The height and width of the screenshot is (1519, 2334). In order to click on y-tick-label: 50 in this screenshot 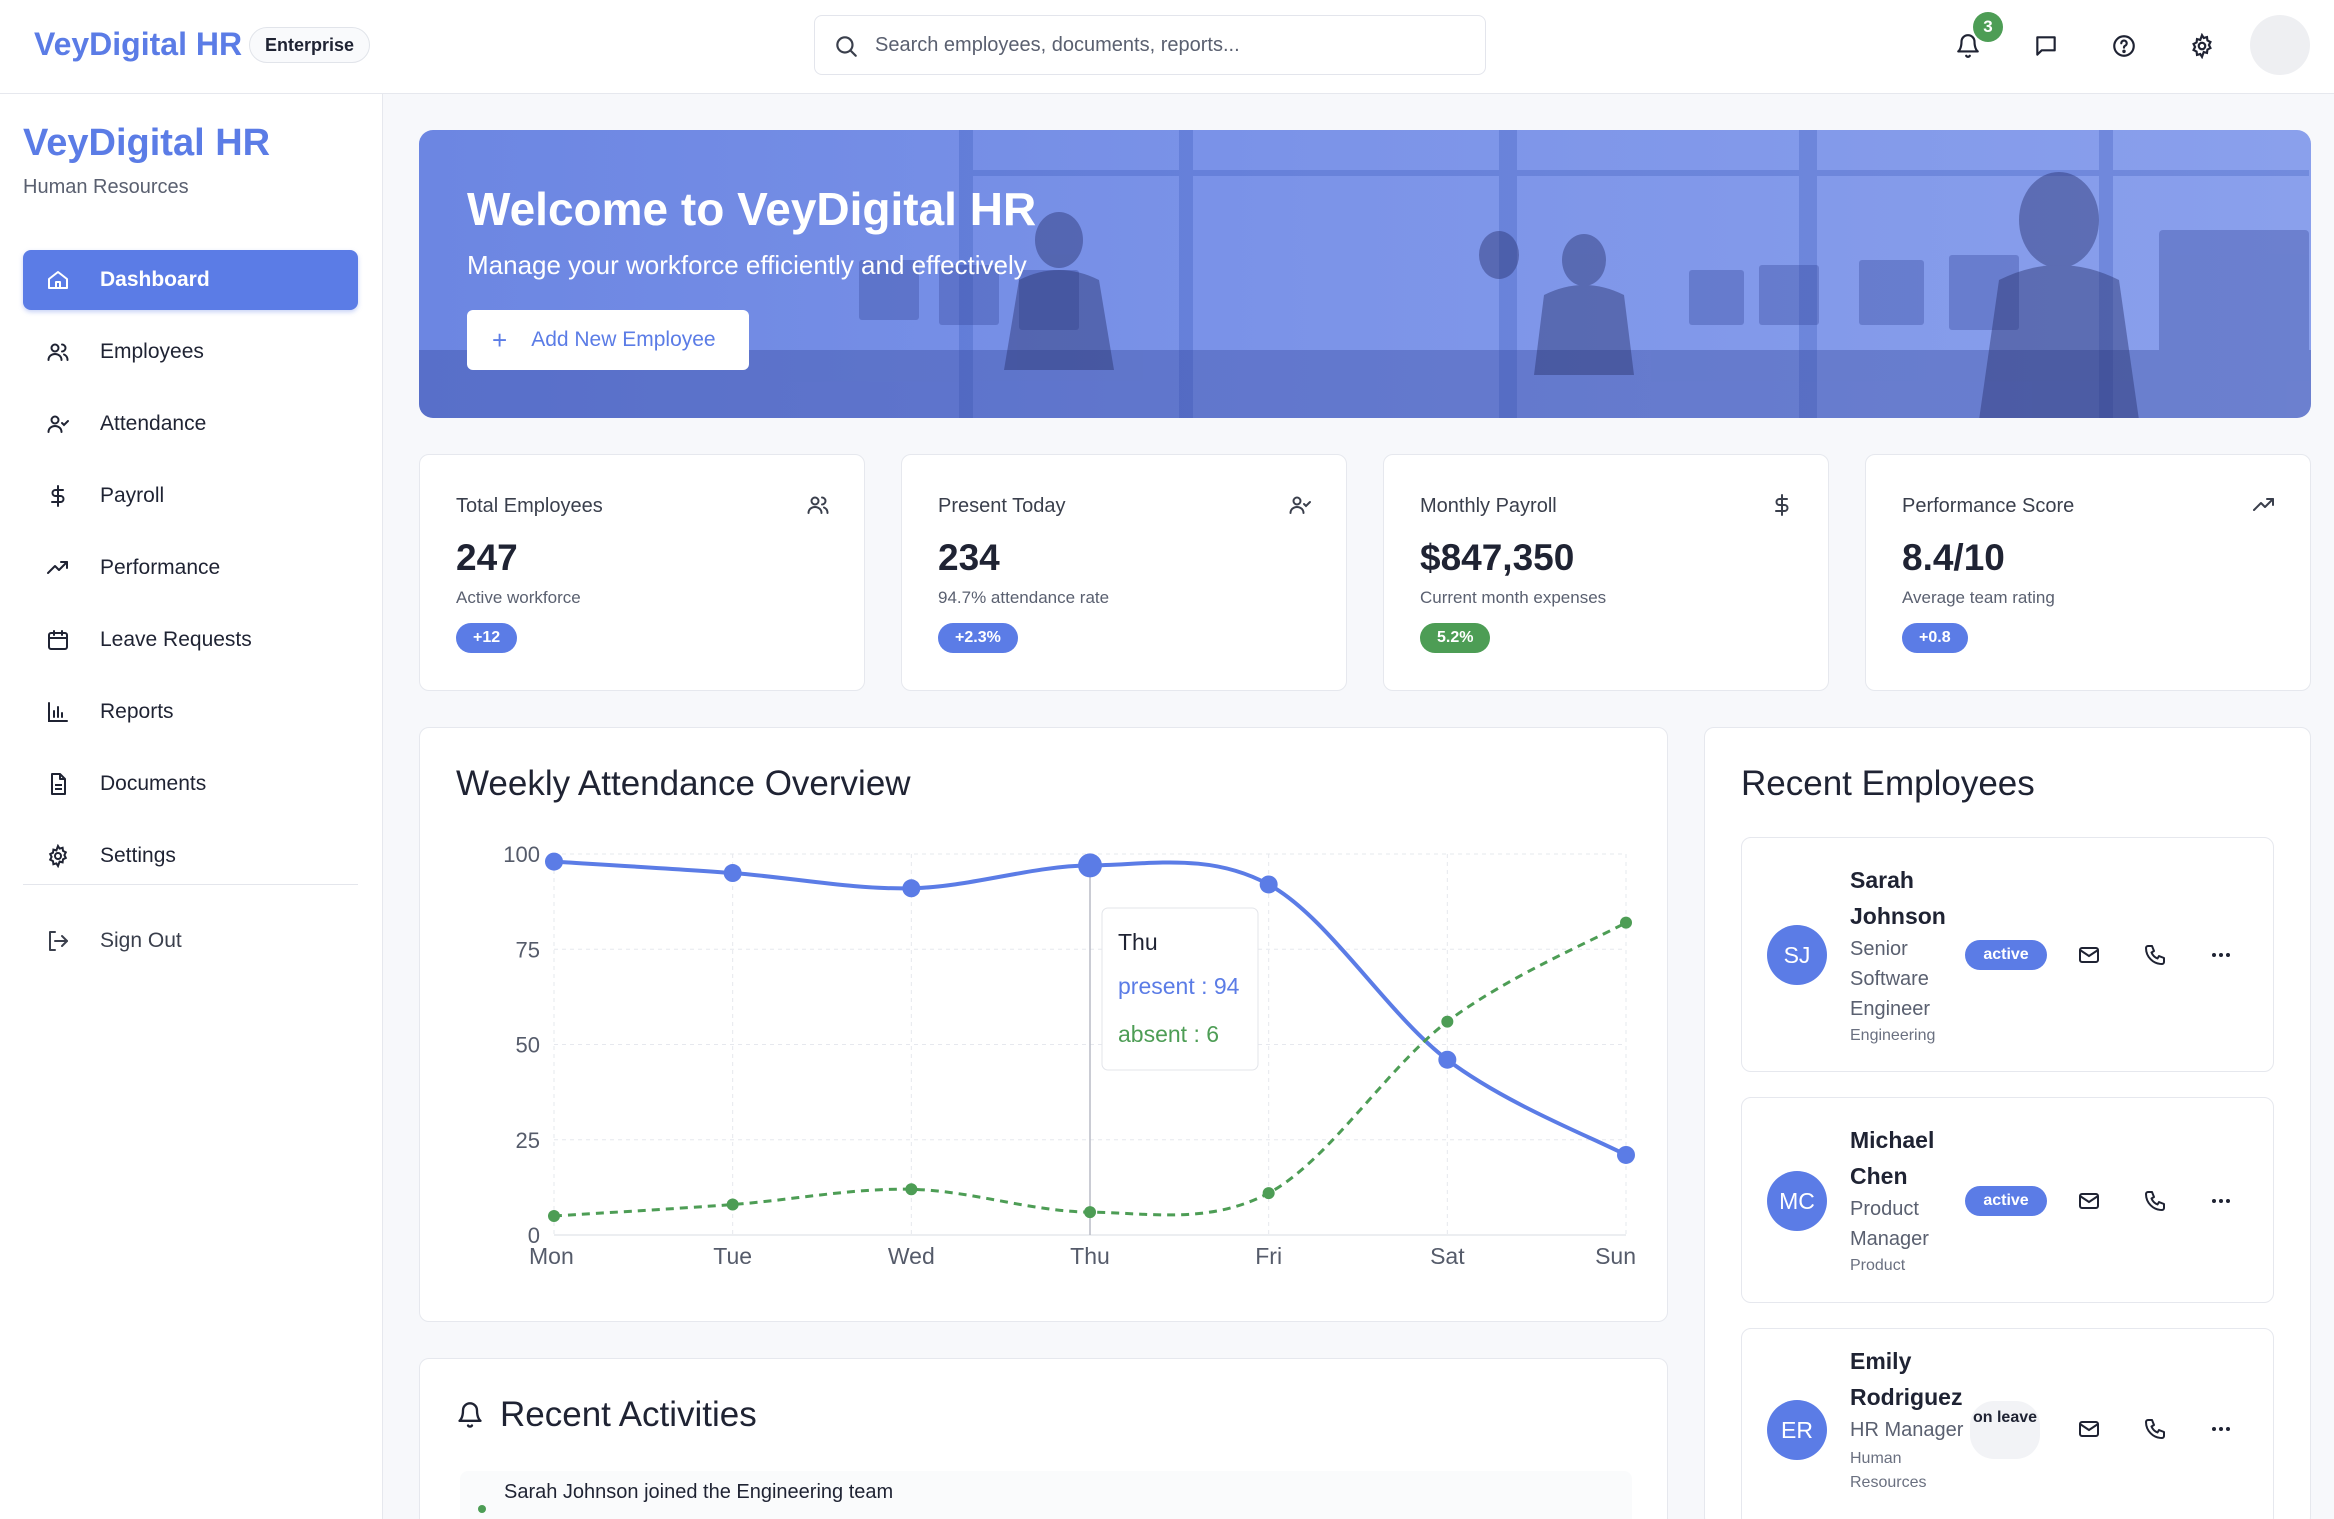, I will do `click(528, 1045)`.